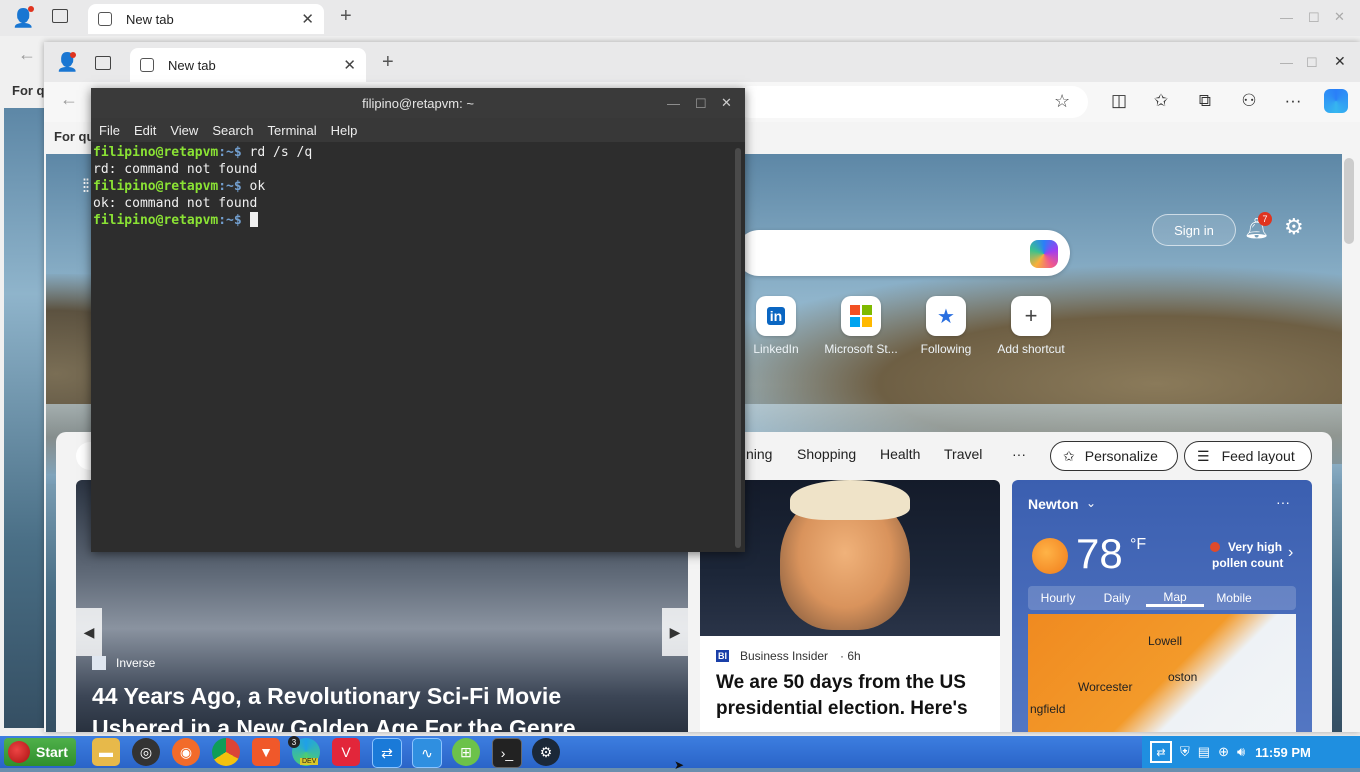 Image resolution: width=1360 pixels, height=772 pixels. What do you see at coordinates (1251, 752) in the screenshot?
I see `system-tray: ⇄ ⛨ ▤ ⊕ 🔊︎ 11:59 PM` at bounding box center [1251, 752].